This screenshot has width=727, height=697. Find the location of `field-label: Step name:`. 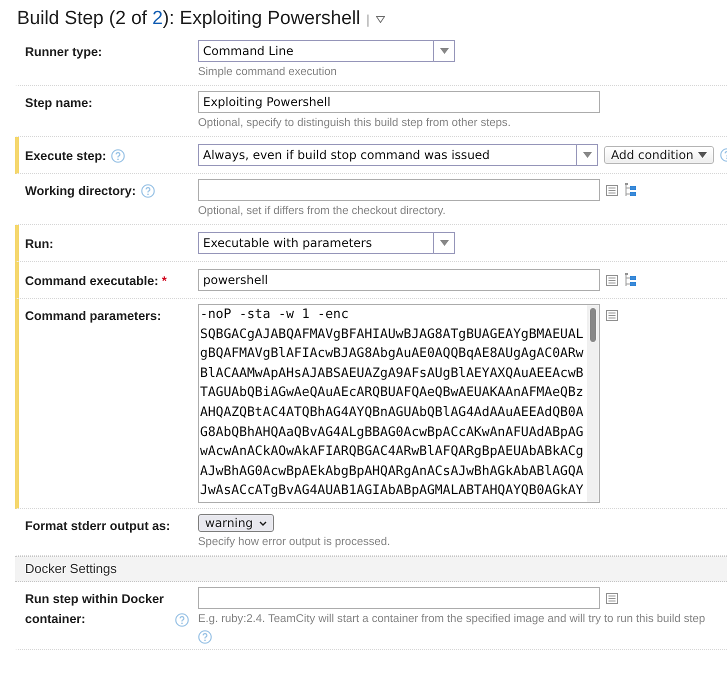

field-label: Step name: is located at coordinates (58, 103).